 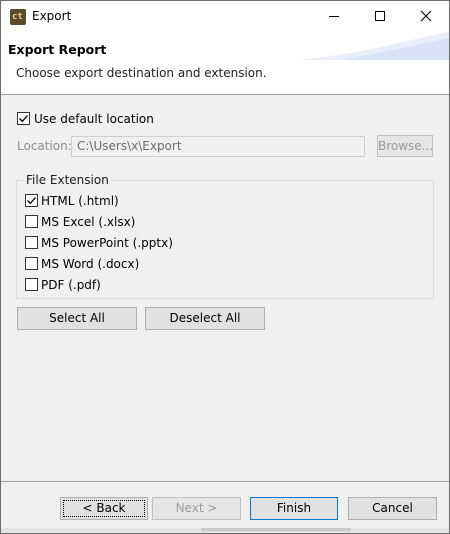 What do you see at coordinates (90, 264) in the screenshot?
I see `word-option-label: MS Word (.docx)` at bounding box center [90, 264].